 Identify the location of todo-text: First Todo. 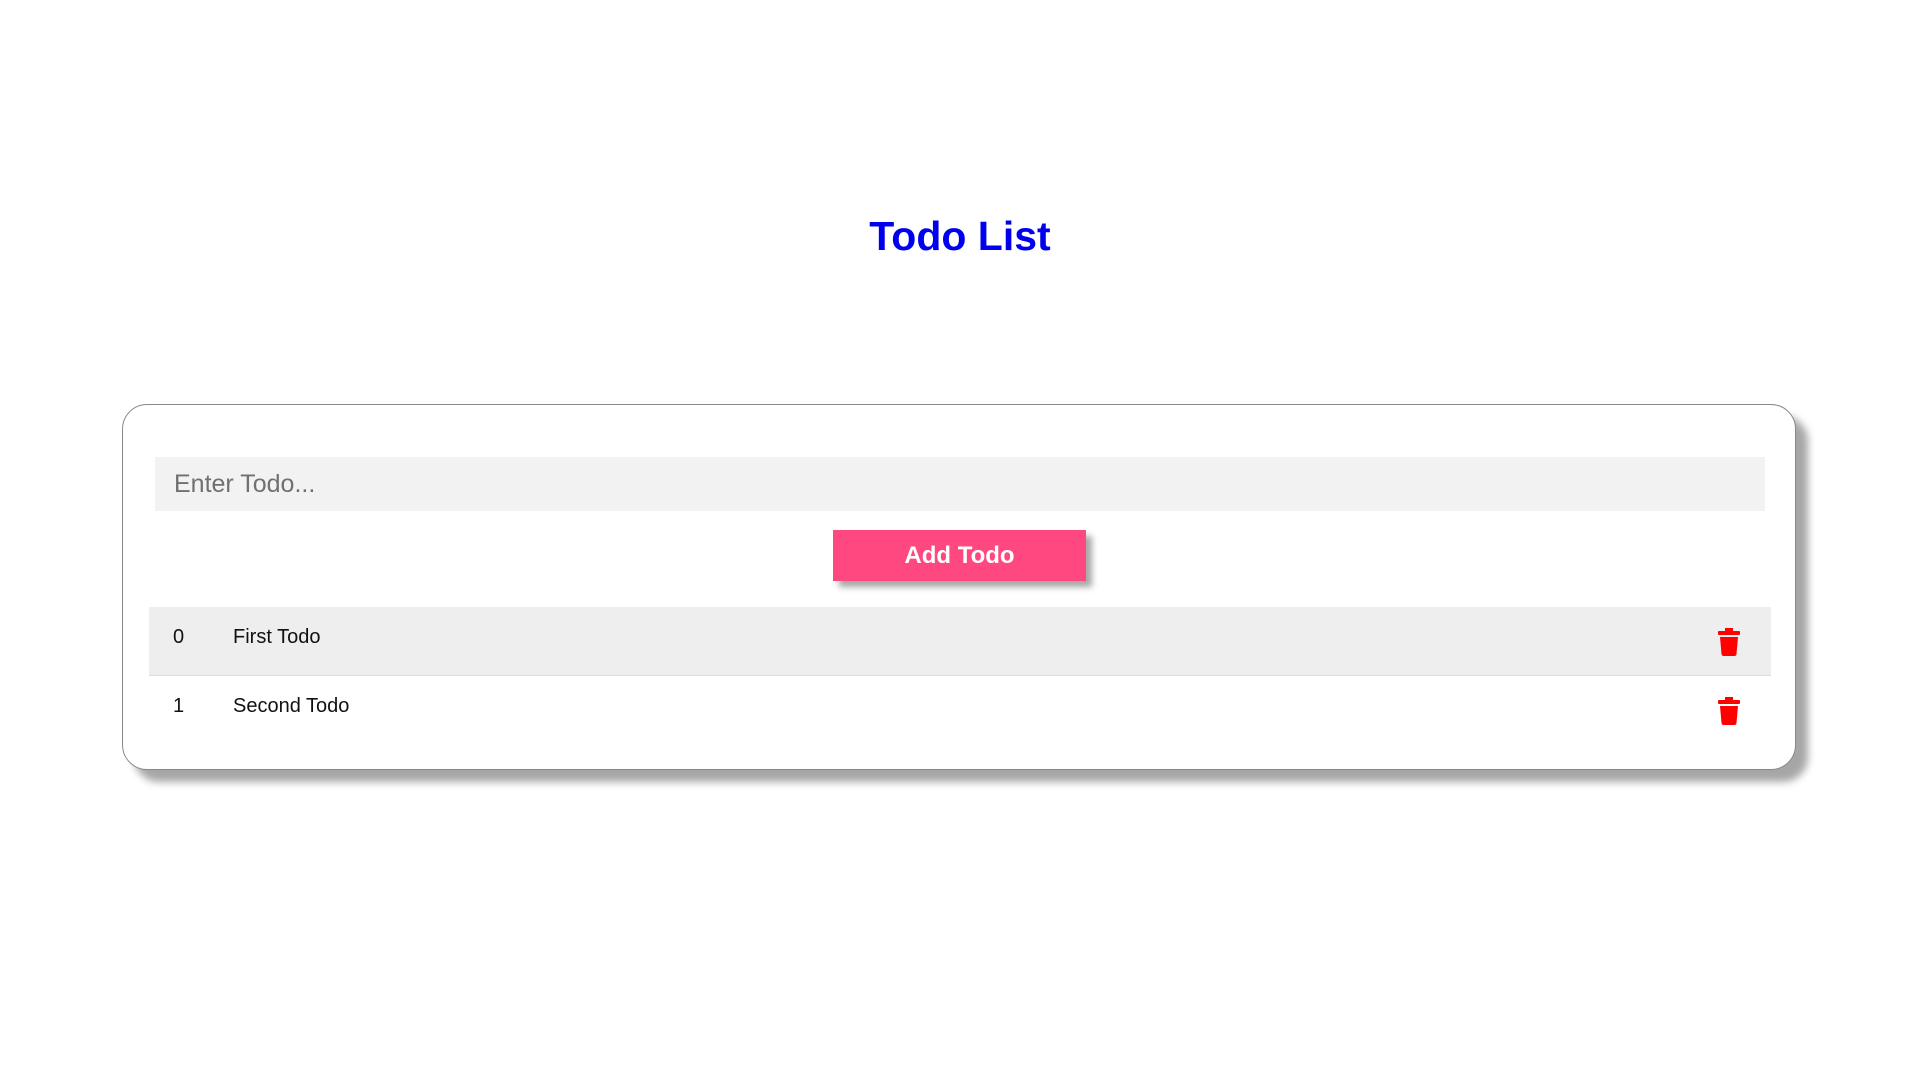
(277, 637).